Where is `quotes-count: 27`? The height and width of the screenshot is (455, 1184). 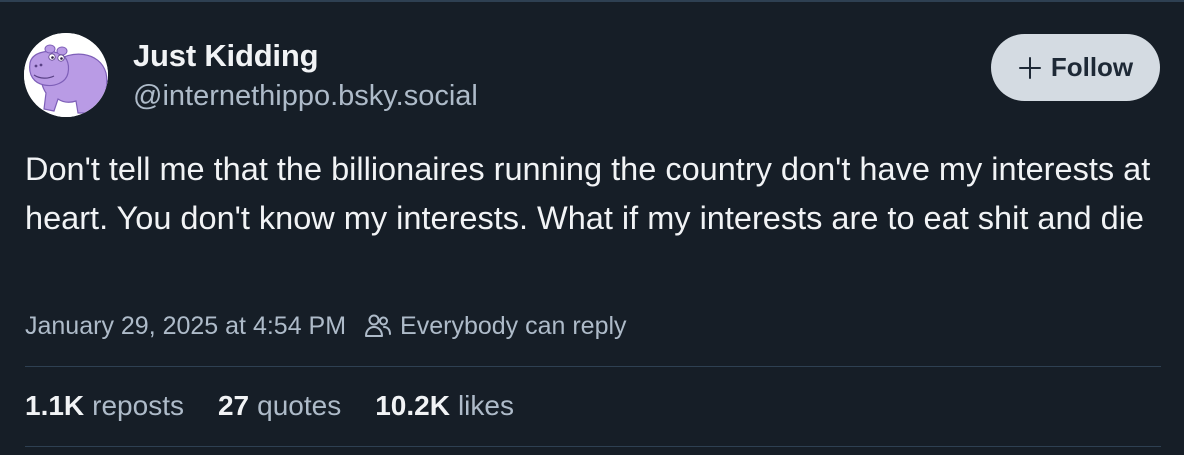
quotes-count: 27 is located at coordinates (233, 405).